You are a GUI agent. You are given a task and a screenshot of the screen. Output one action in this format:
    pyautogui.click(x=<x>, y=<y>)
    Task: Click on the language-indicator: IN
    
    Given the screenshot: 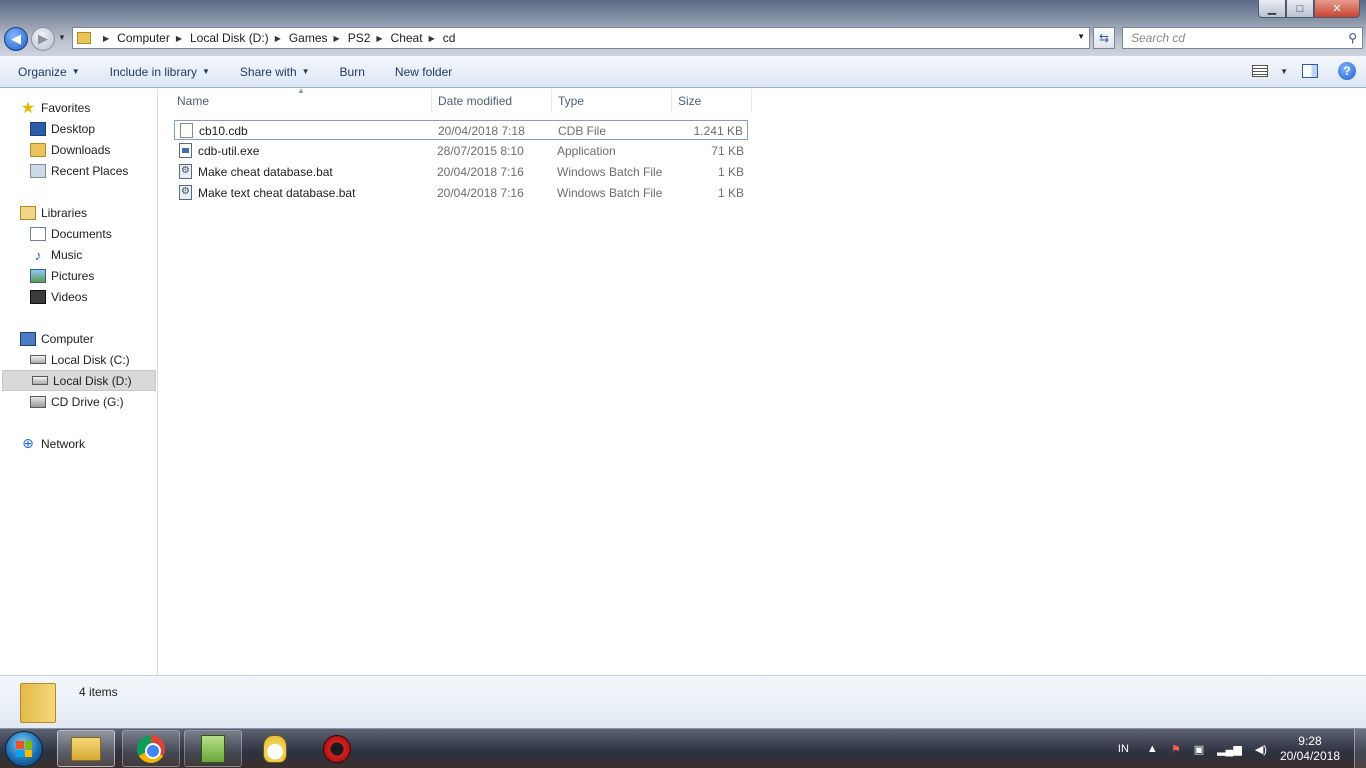 What is the action you would take?
    pyautogui.click(x=1123, y=749)
    